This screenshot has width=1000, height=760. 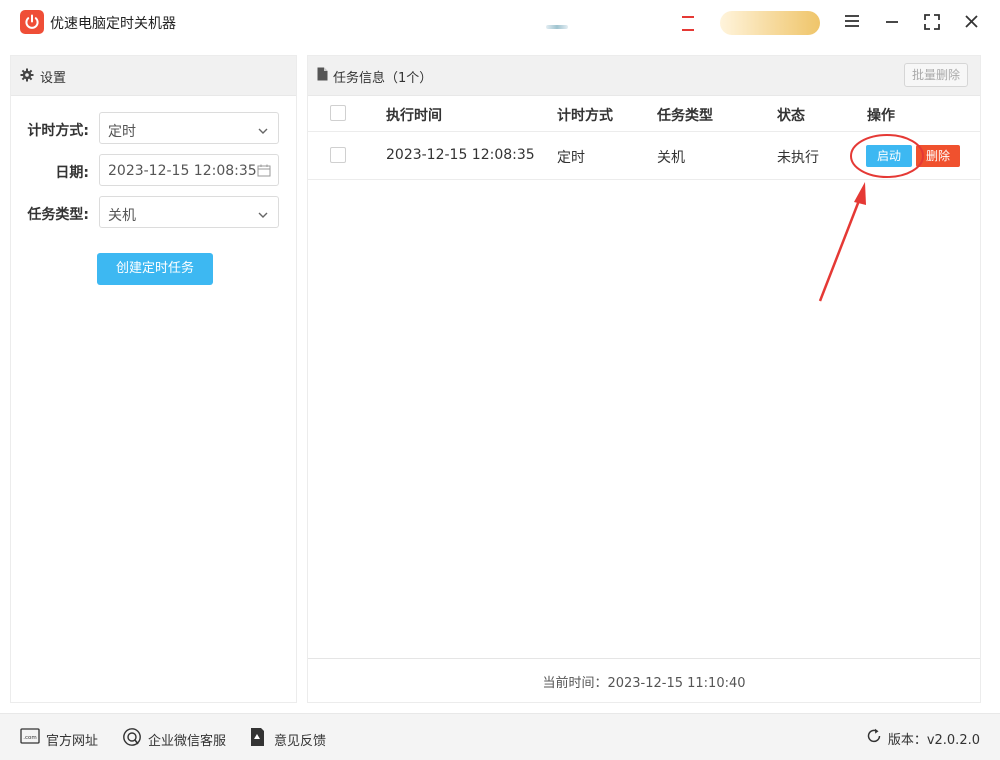 I want to click on date-value: 2023-12-15 12:08:35, so click(x=182, y=171).